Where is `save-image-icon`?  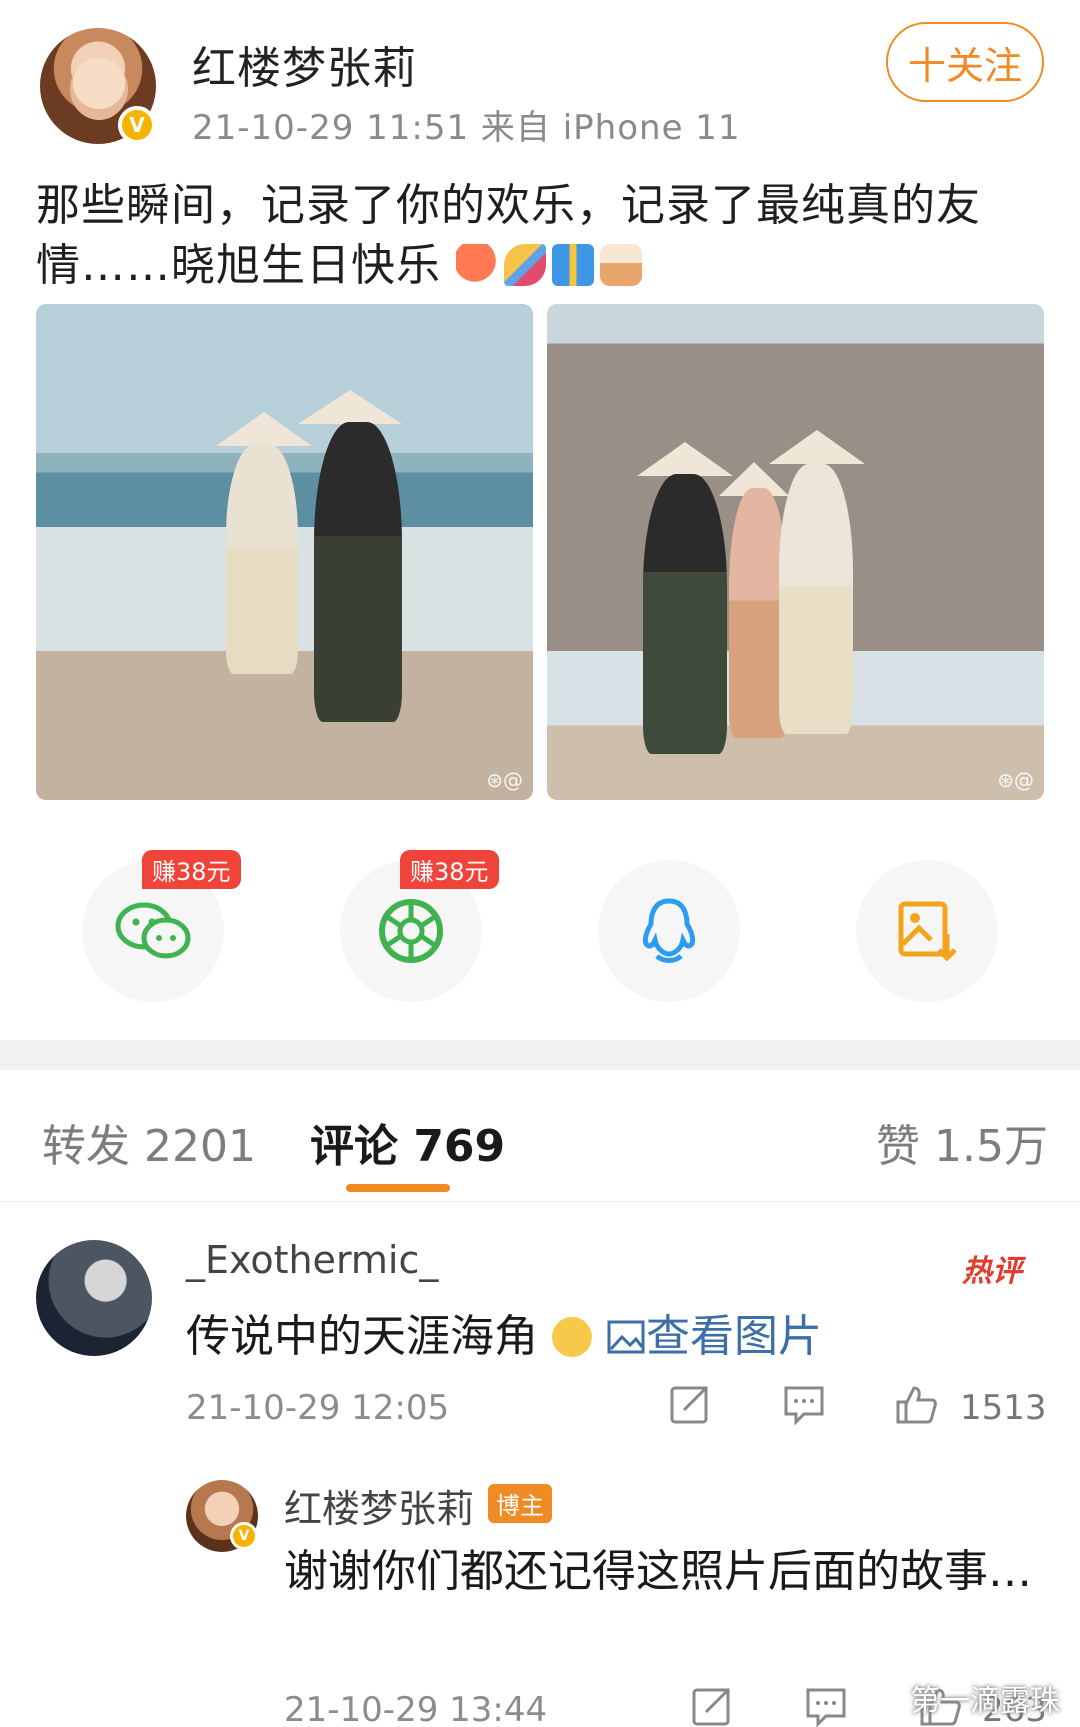
save-image-icon is located at coordinates (927, 931).